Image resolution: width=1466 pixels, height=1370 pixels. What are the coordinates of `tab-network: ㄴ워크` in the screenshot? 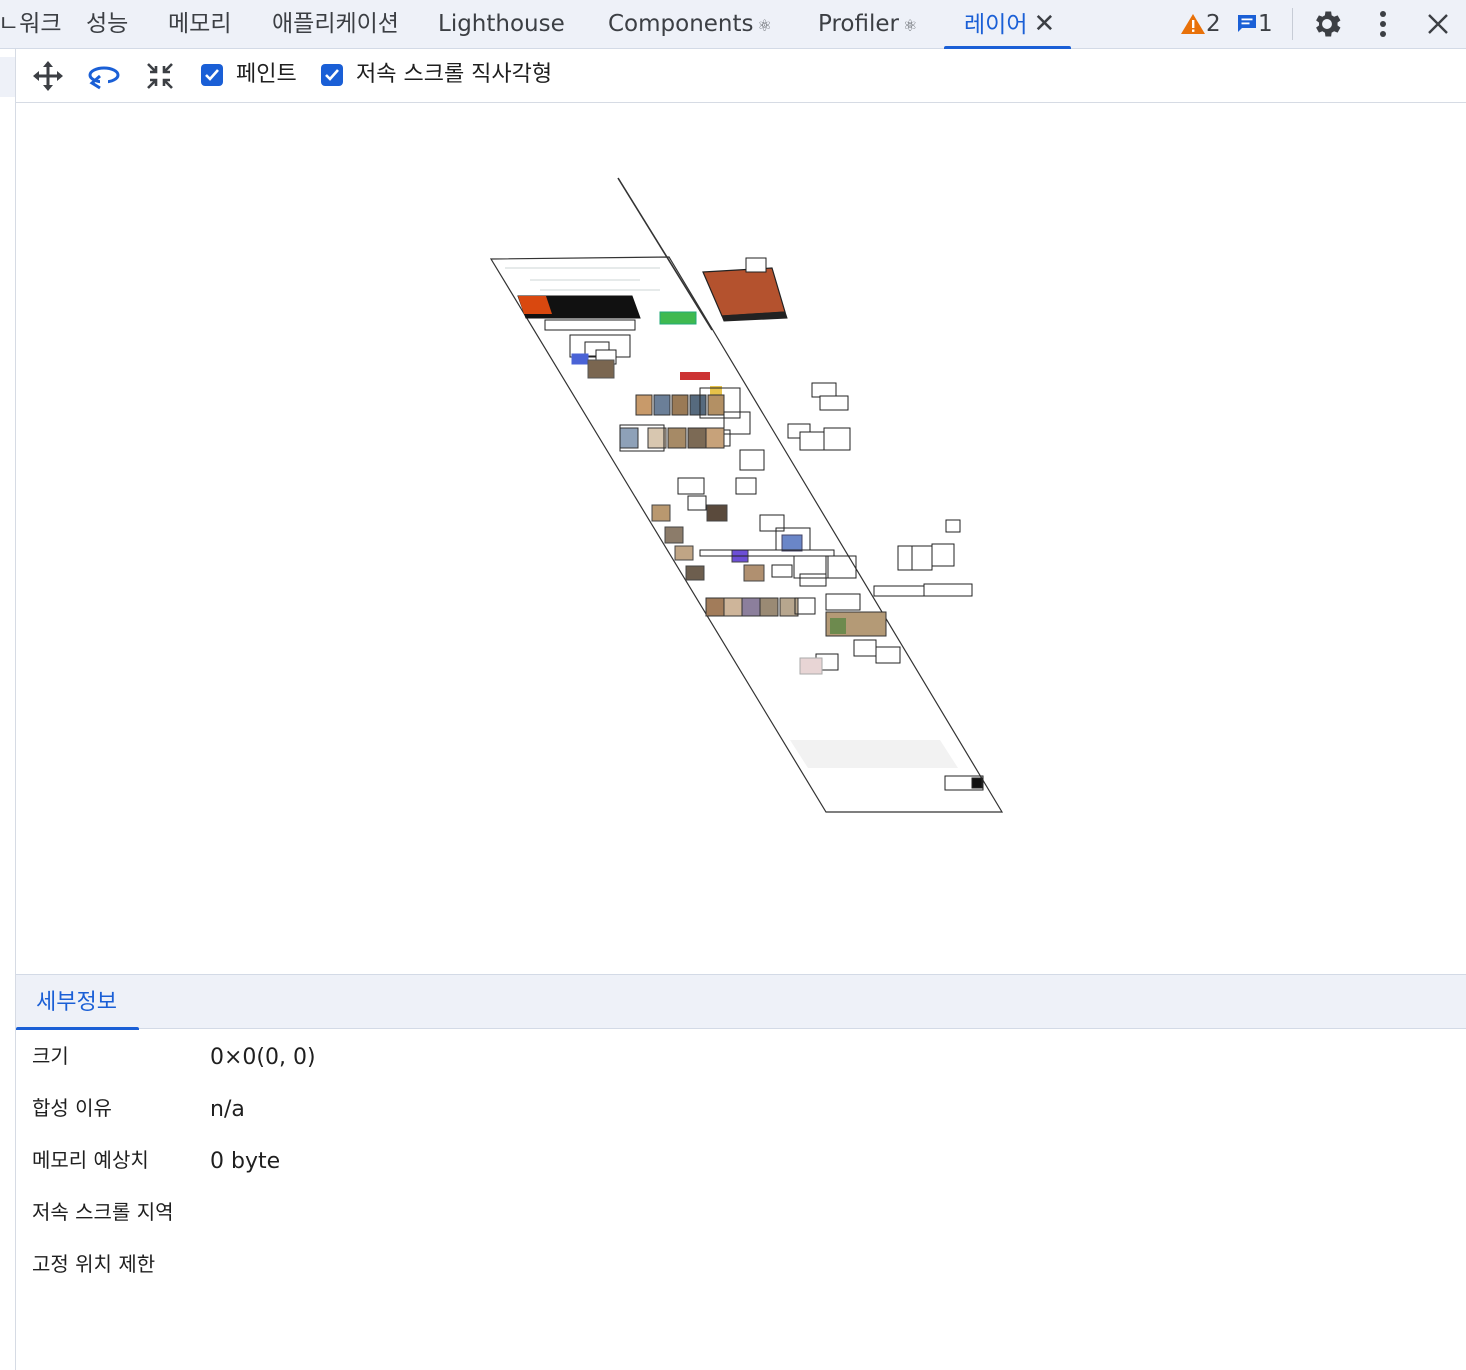 It's located at (30, 24).